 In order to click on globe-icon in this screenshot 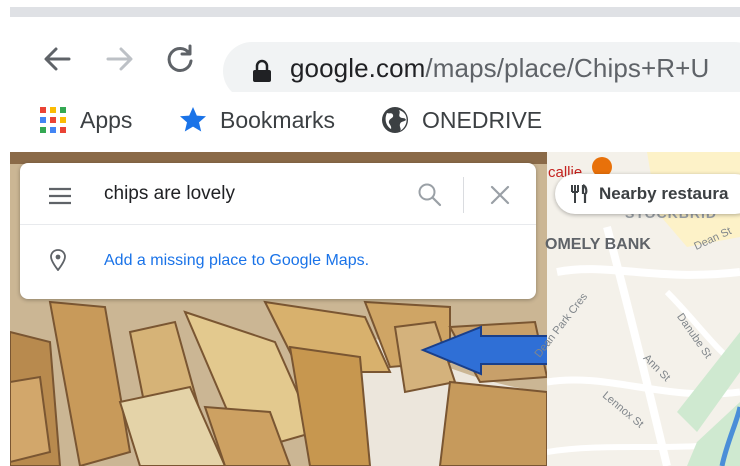, I will do `click(395, 120)`.